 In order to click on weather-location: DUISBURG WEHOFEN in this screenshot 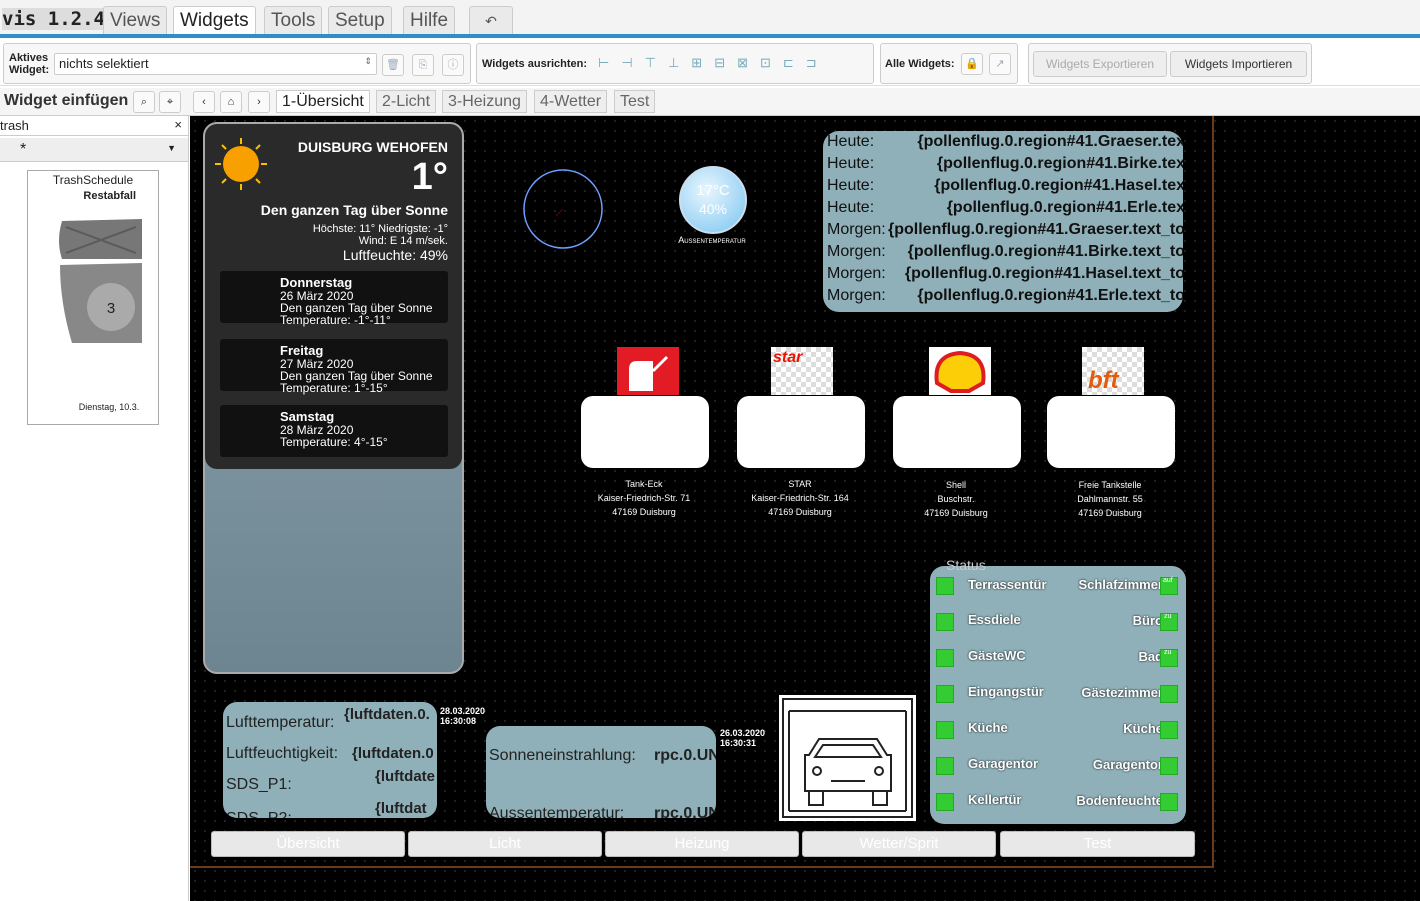, I will do `click(372, 147)`.